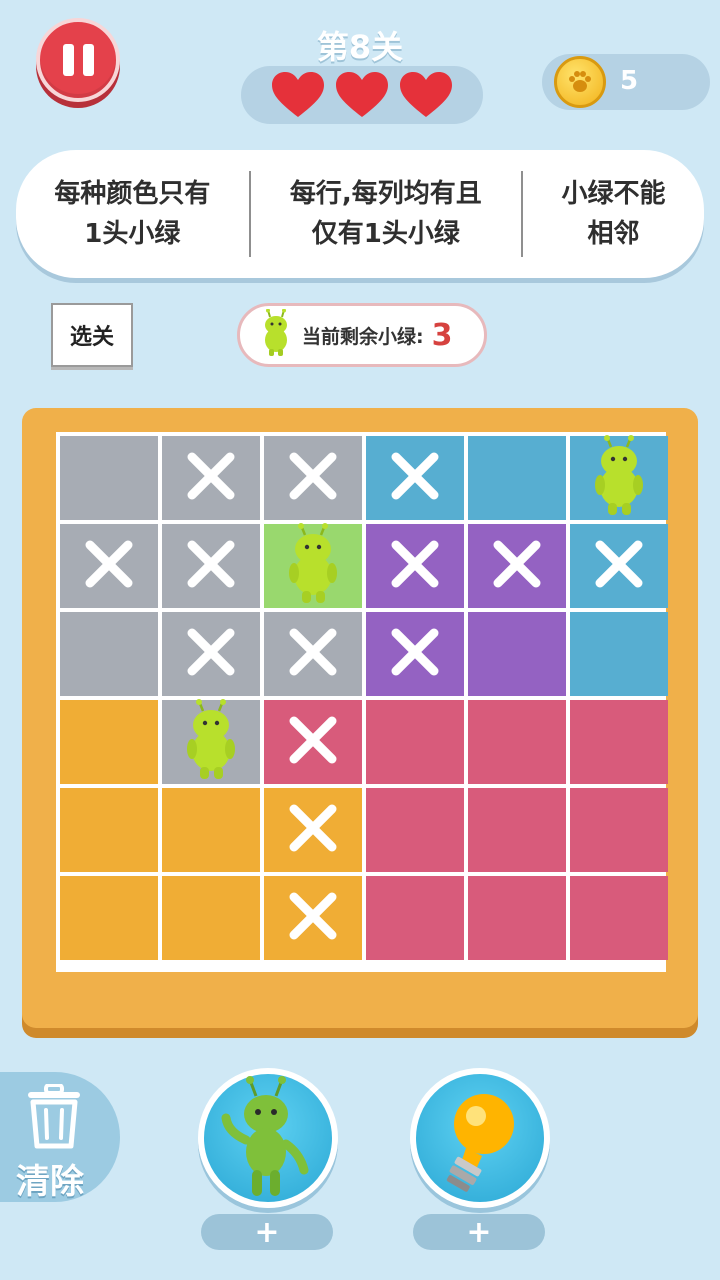  I want to click on buy-hint-button: +, so click(479, 1232).